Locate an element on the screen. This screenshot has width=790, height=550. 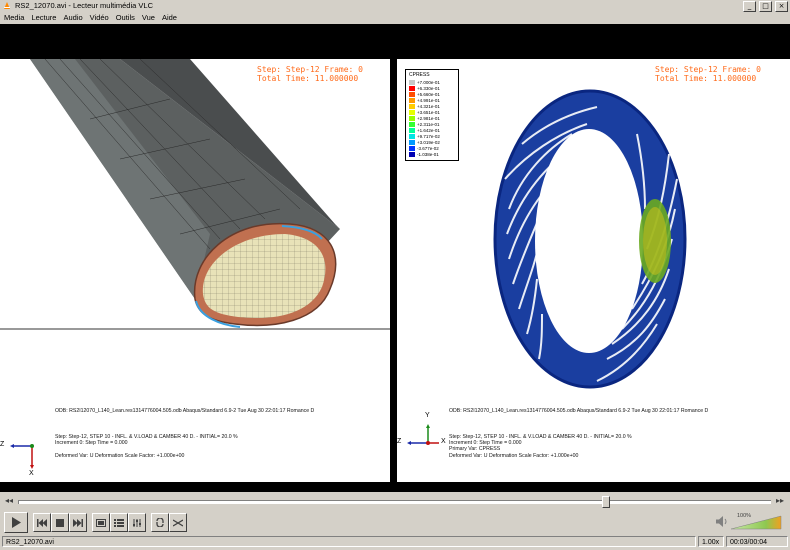
extended-settings-icon is located at coordinates (137, 522).